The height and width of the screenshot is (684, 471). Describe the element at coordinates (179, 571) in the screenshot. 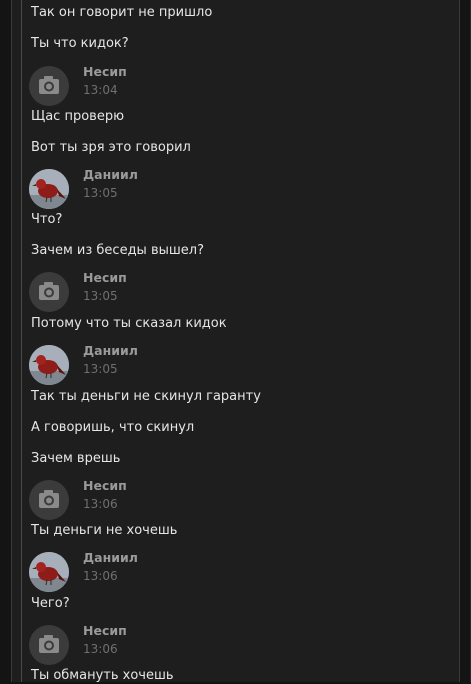

I see `message-header: Даниил 13:06` at that location.